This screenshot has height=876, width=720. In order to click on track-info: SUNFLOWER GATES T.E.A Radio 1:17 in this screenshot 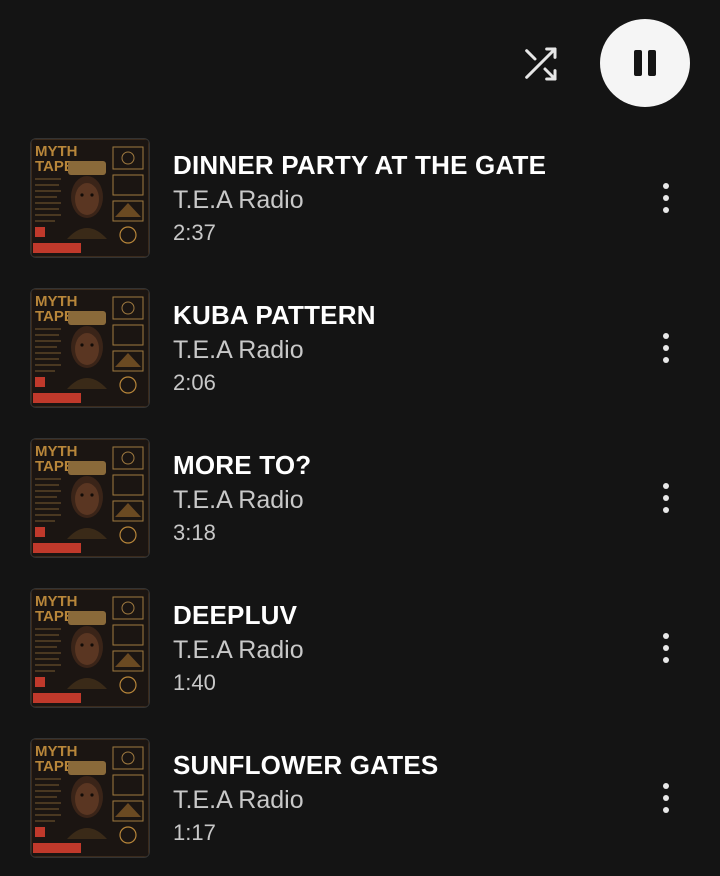, I will do `click(403, 798)`.